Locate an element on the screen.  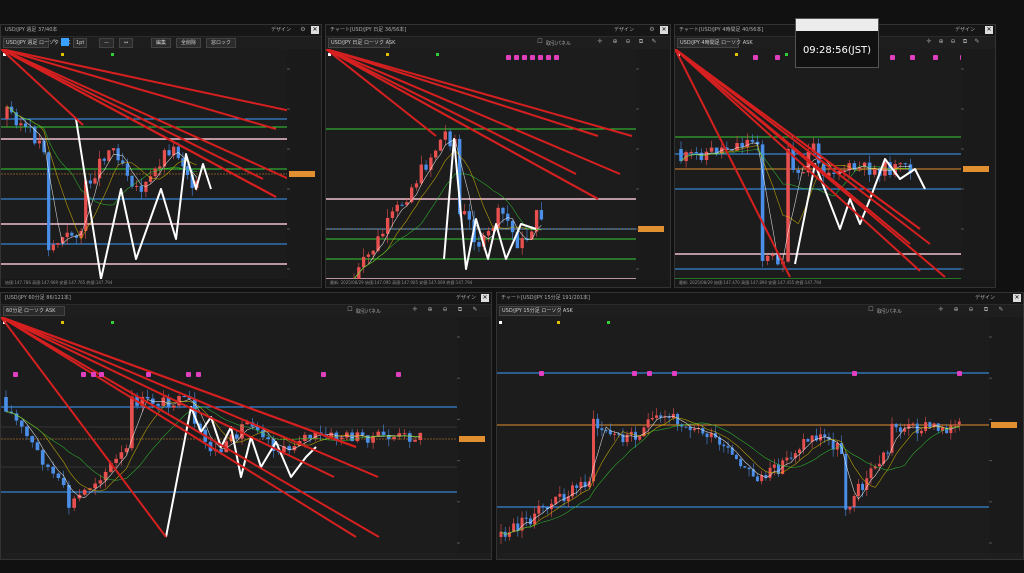
panel-title: チャート[USD/JPY 4時間足 40/56本] is located at coordinates (721, 30).